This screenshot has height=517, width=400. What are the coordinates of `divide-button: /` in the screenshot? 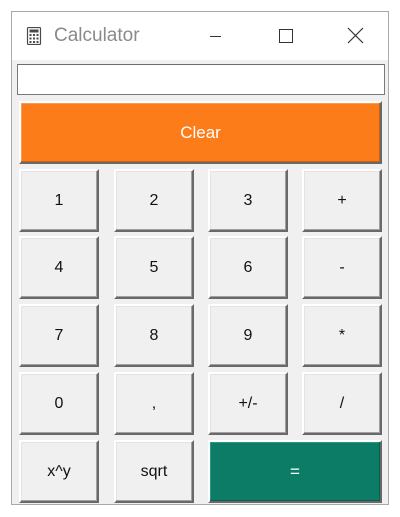 It's located at (342, 403).